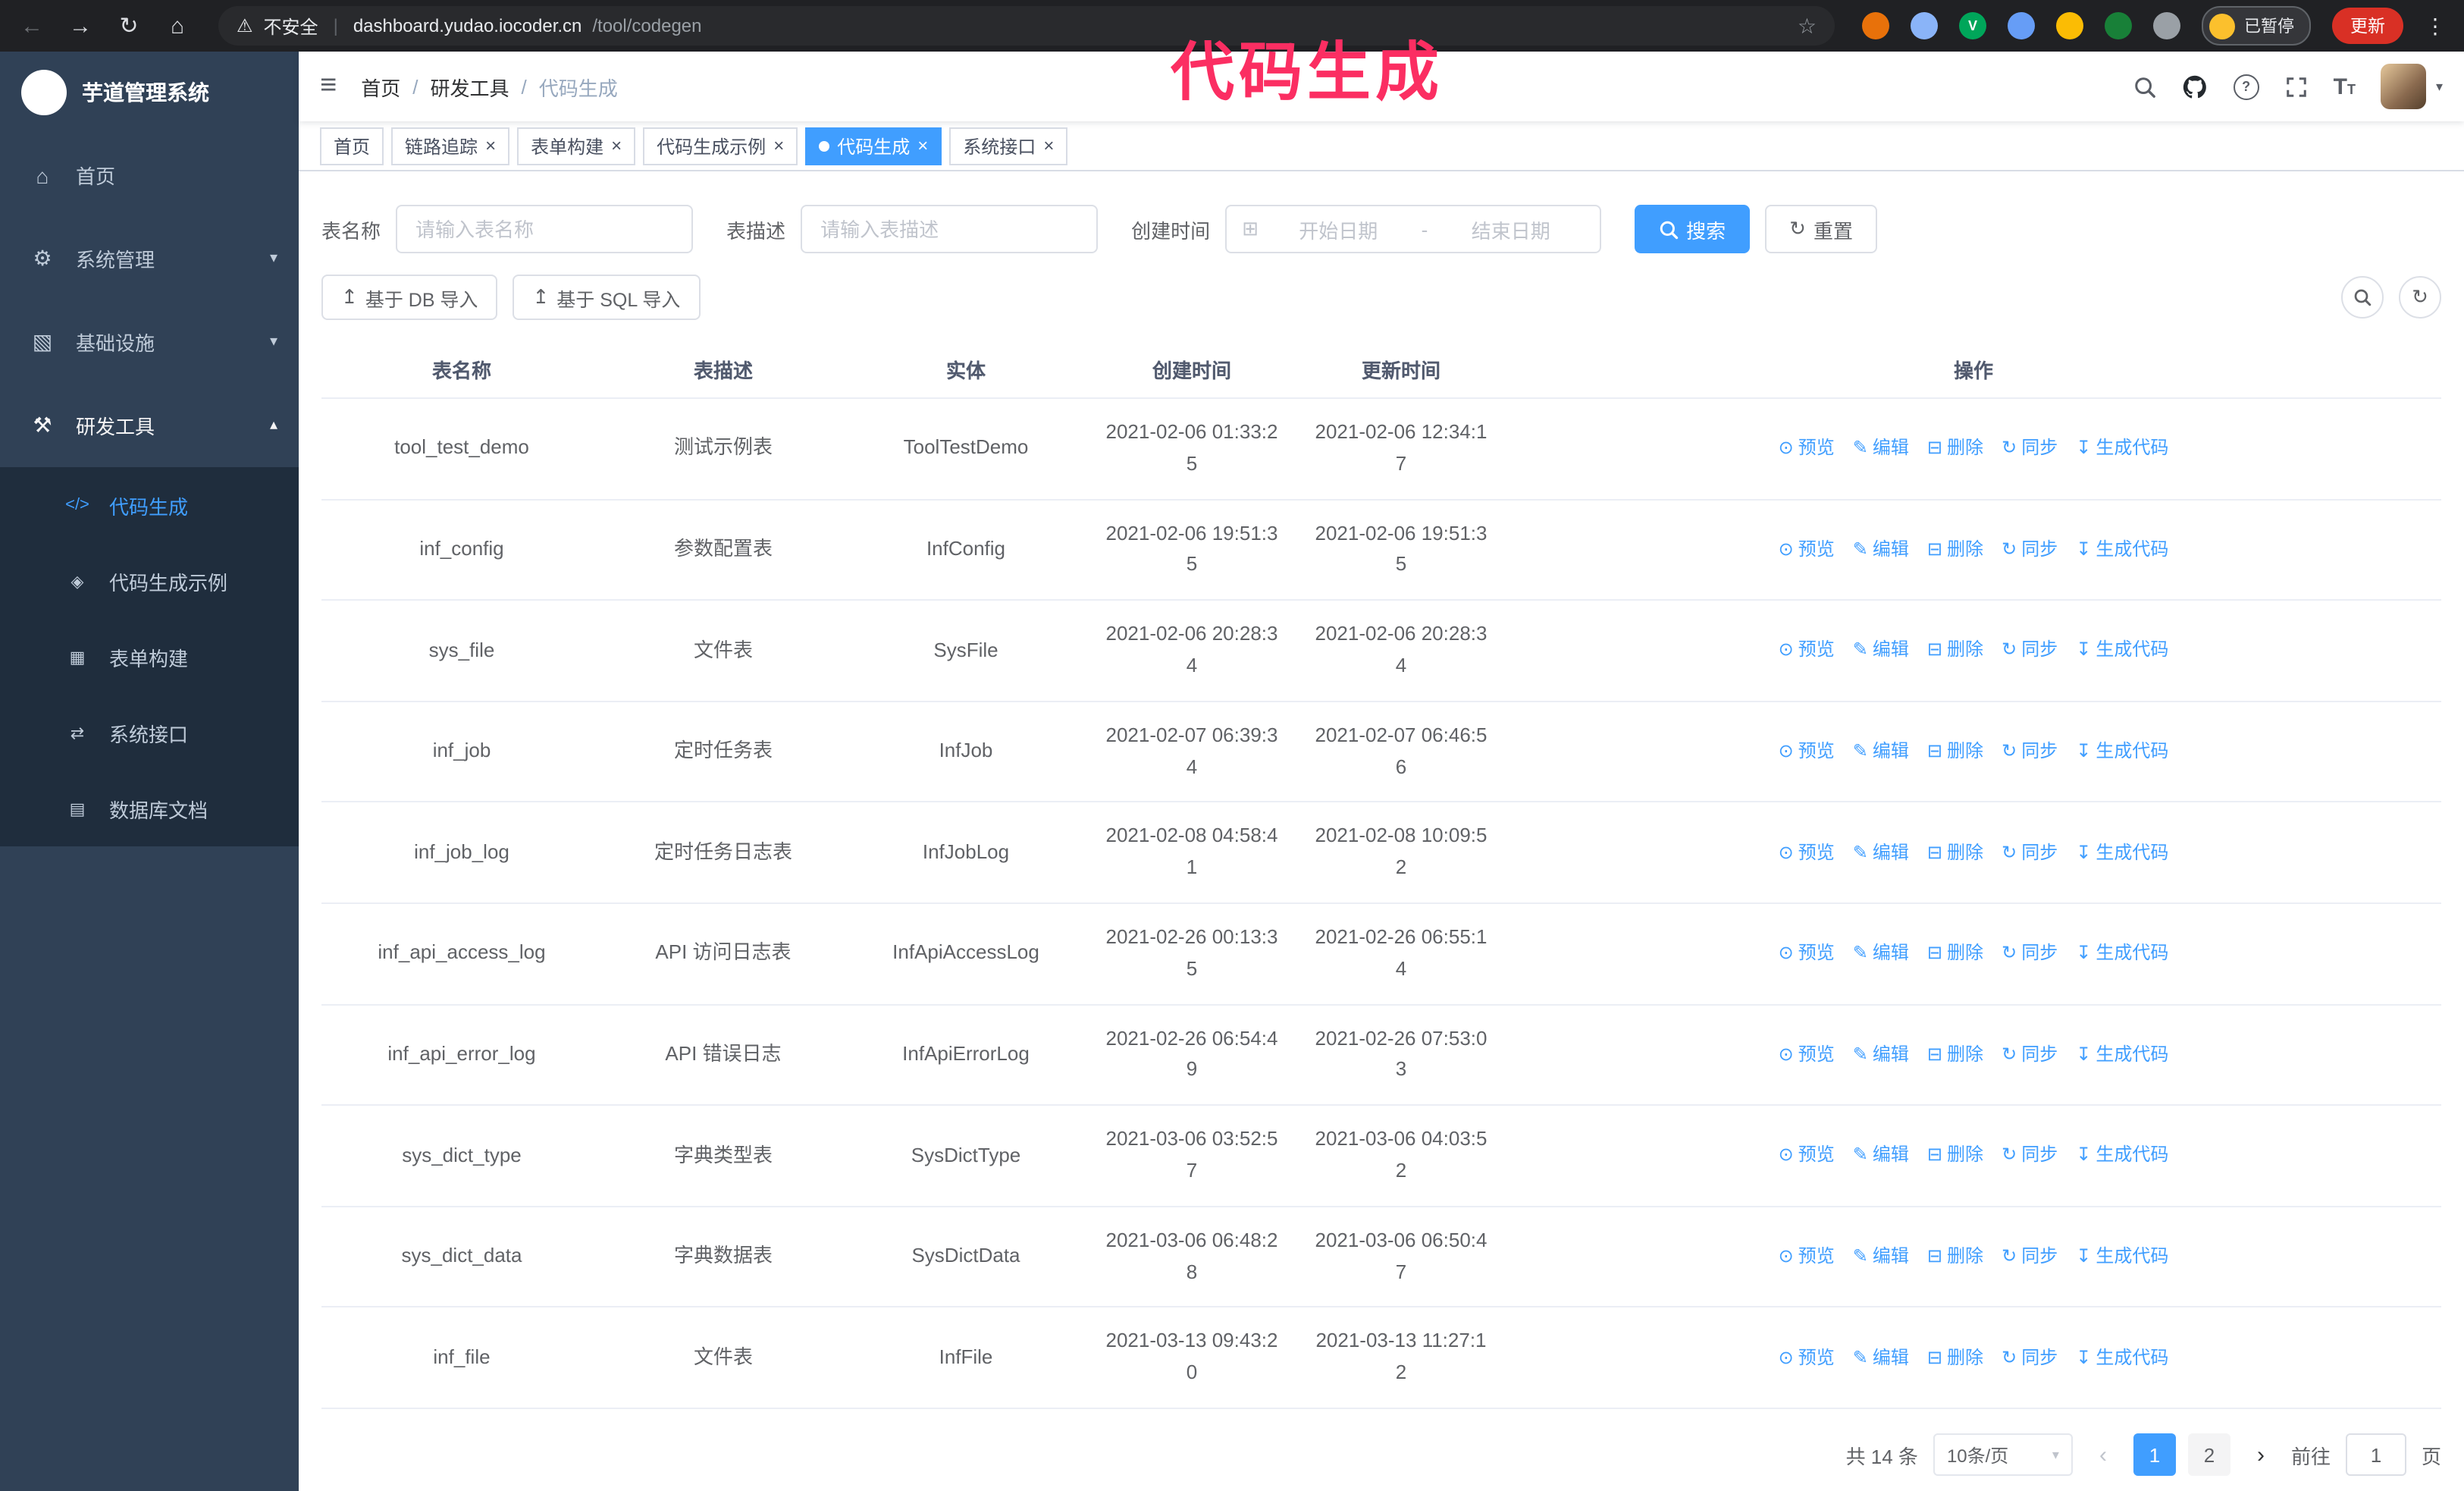  Describe the element at coordinates (1973, 25) in the screenshot. I see `extension-icon: V` at that location.